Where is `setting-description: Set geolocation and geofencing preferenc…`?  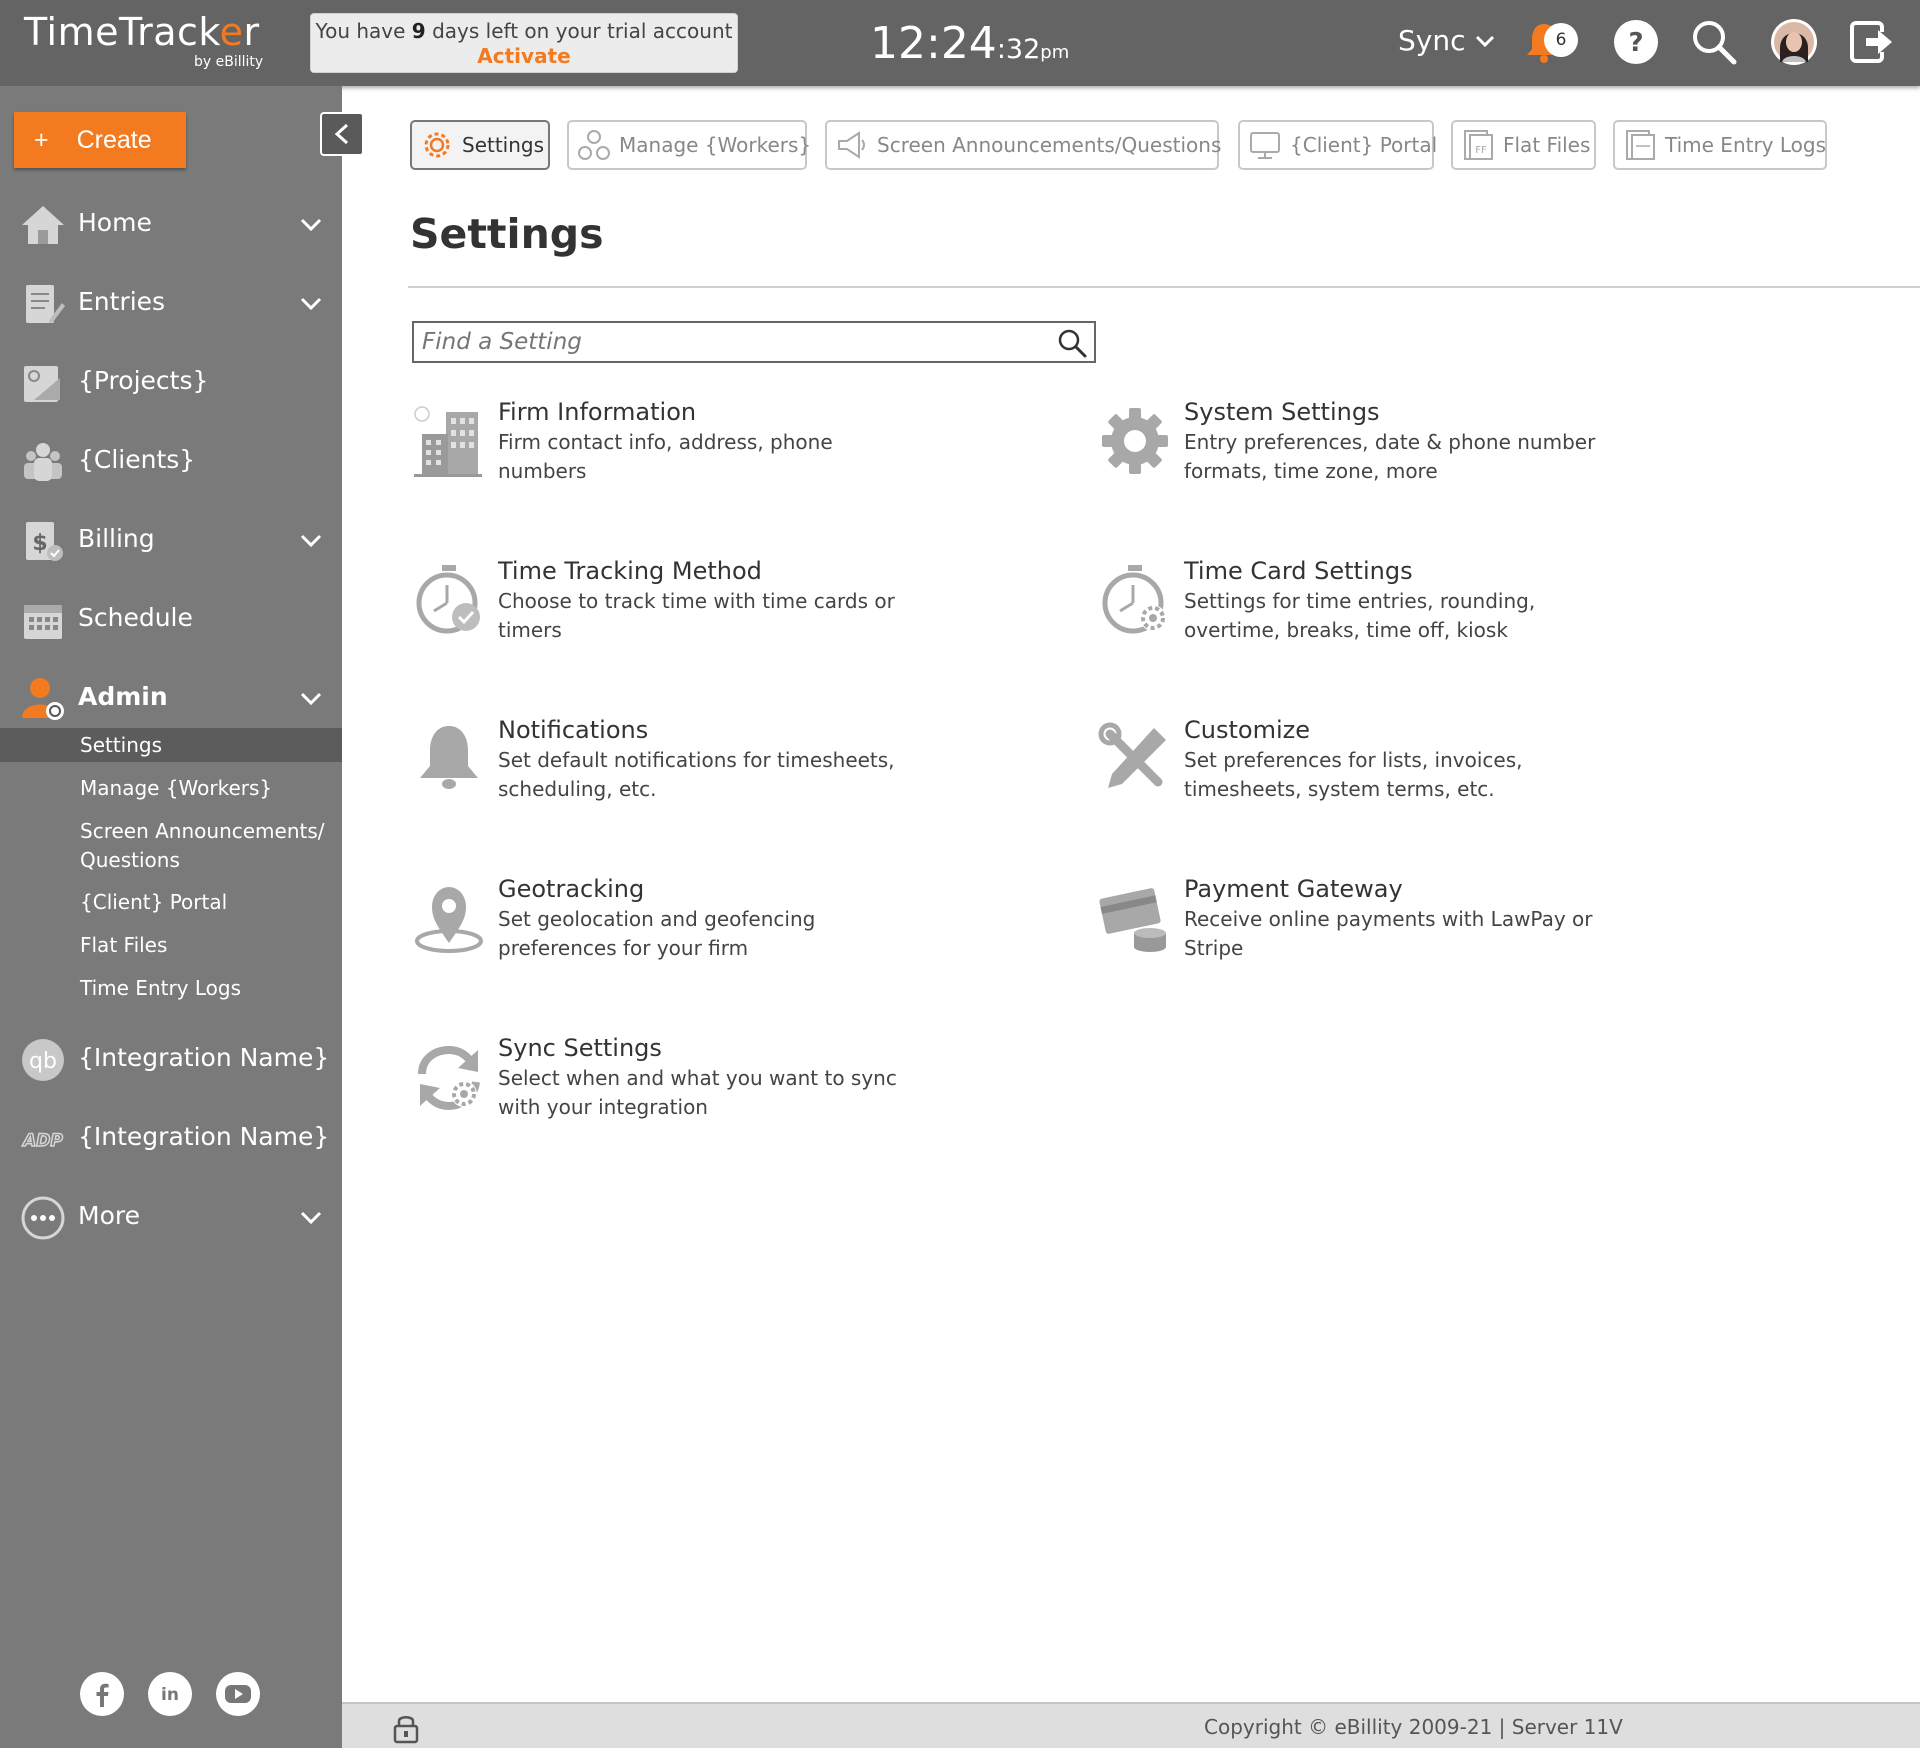
setting-description: Set geolocation and geofencing preferenc… is located at coordinates (657, 933).